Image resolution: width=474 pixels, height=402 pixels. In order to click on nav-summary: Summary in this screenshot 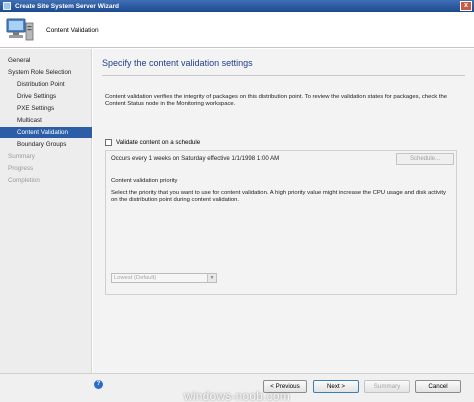, I will do `click(21, 156)`.